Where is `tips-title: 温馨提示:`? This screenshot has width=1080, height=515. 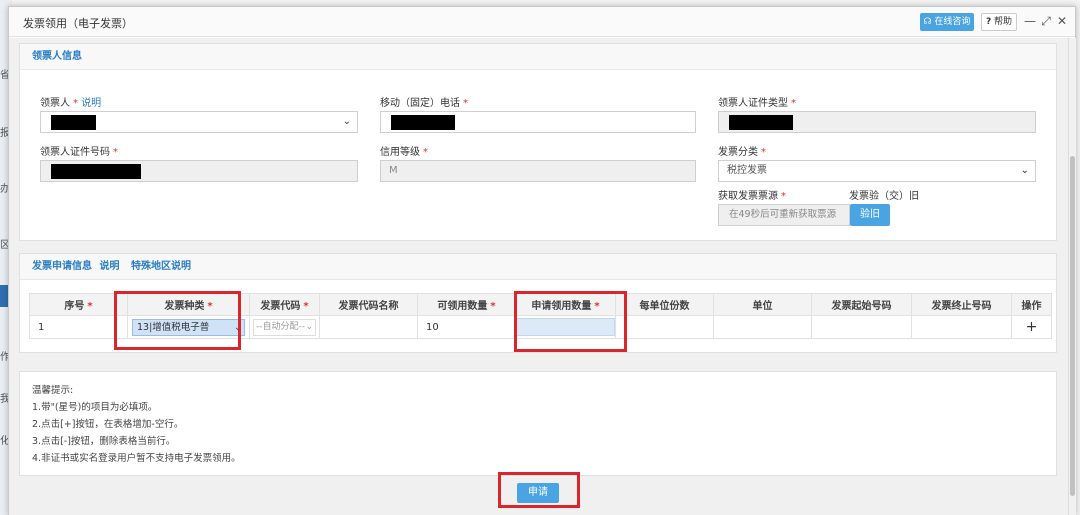 tips-title: 温馨提示: is located at coordinates (53, 390).